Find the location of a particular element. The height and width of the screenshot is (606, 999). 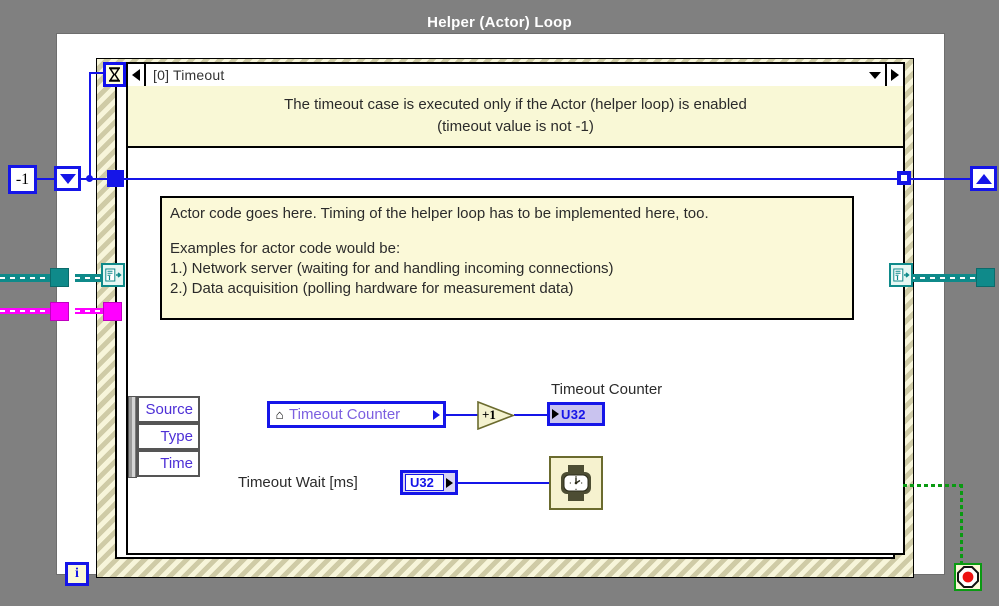

wire-refnum-right is located at coordinates (947, 278).